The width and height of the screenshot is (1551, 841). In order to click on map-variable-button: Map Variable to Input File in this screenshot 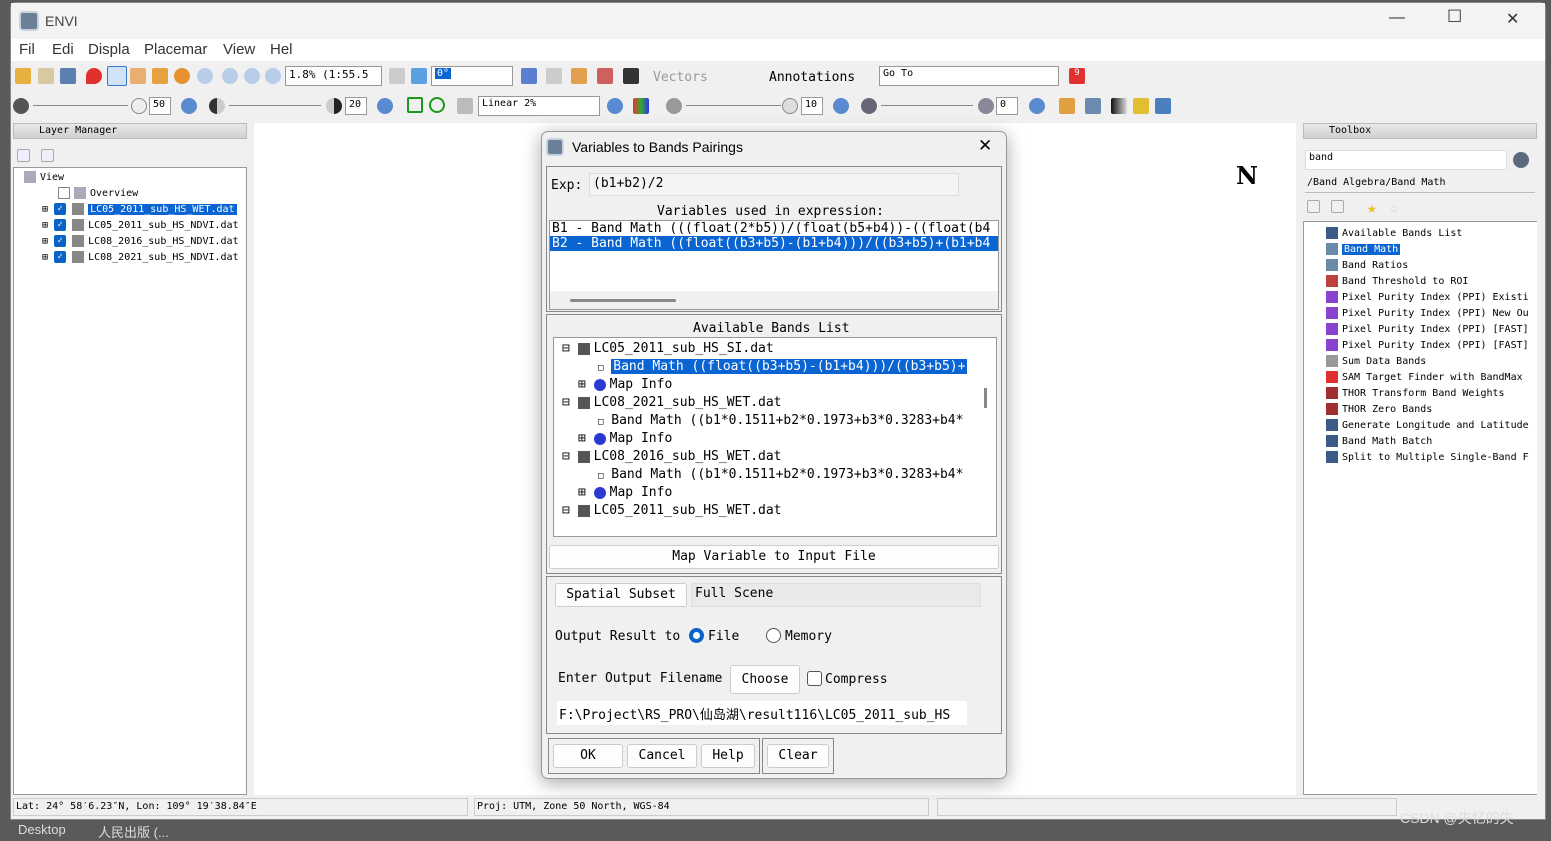, I will do `click(774, 557)`.